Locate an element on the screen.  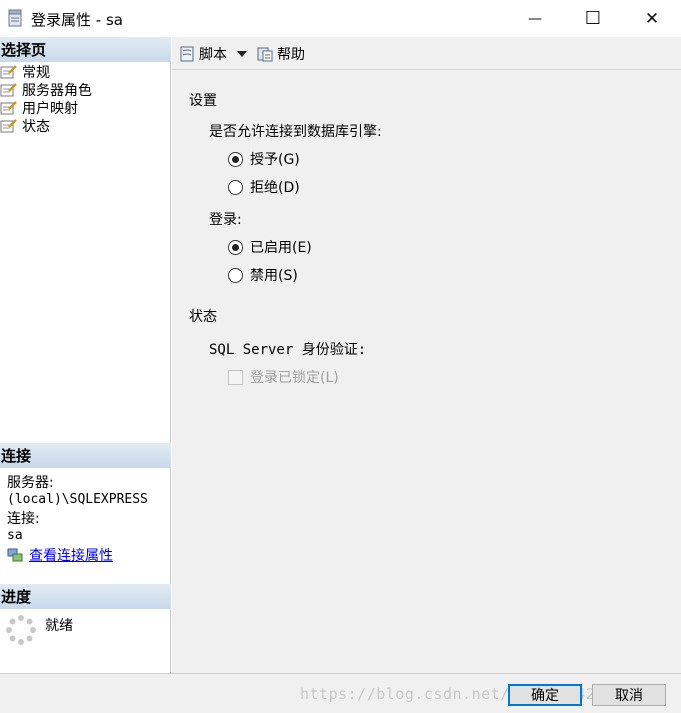
page-item-general: 常规 is located at coordinates (25, 72).